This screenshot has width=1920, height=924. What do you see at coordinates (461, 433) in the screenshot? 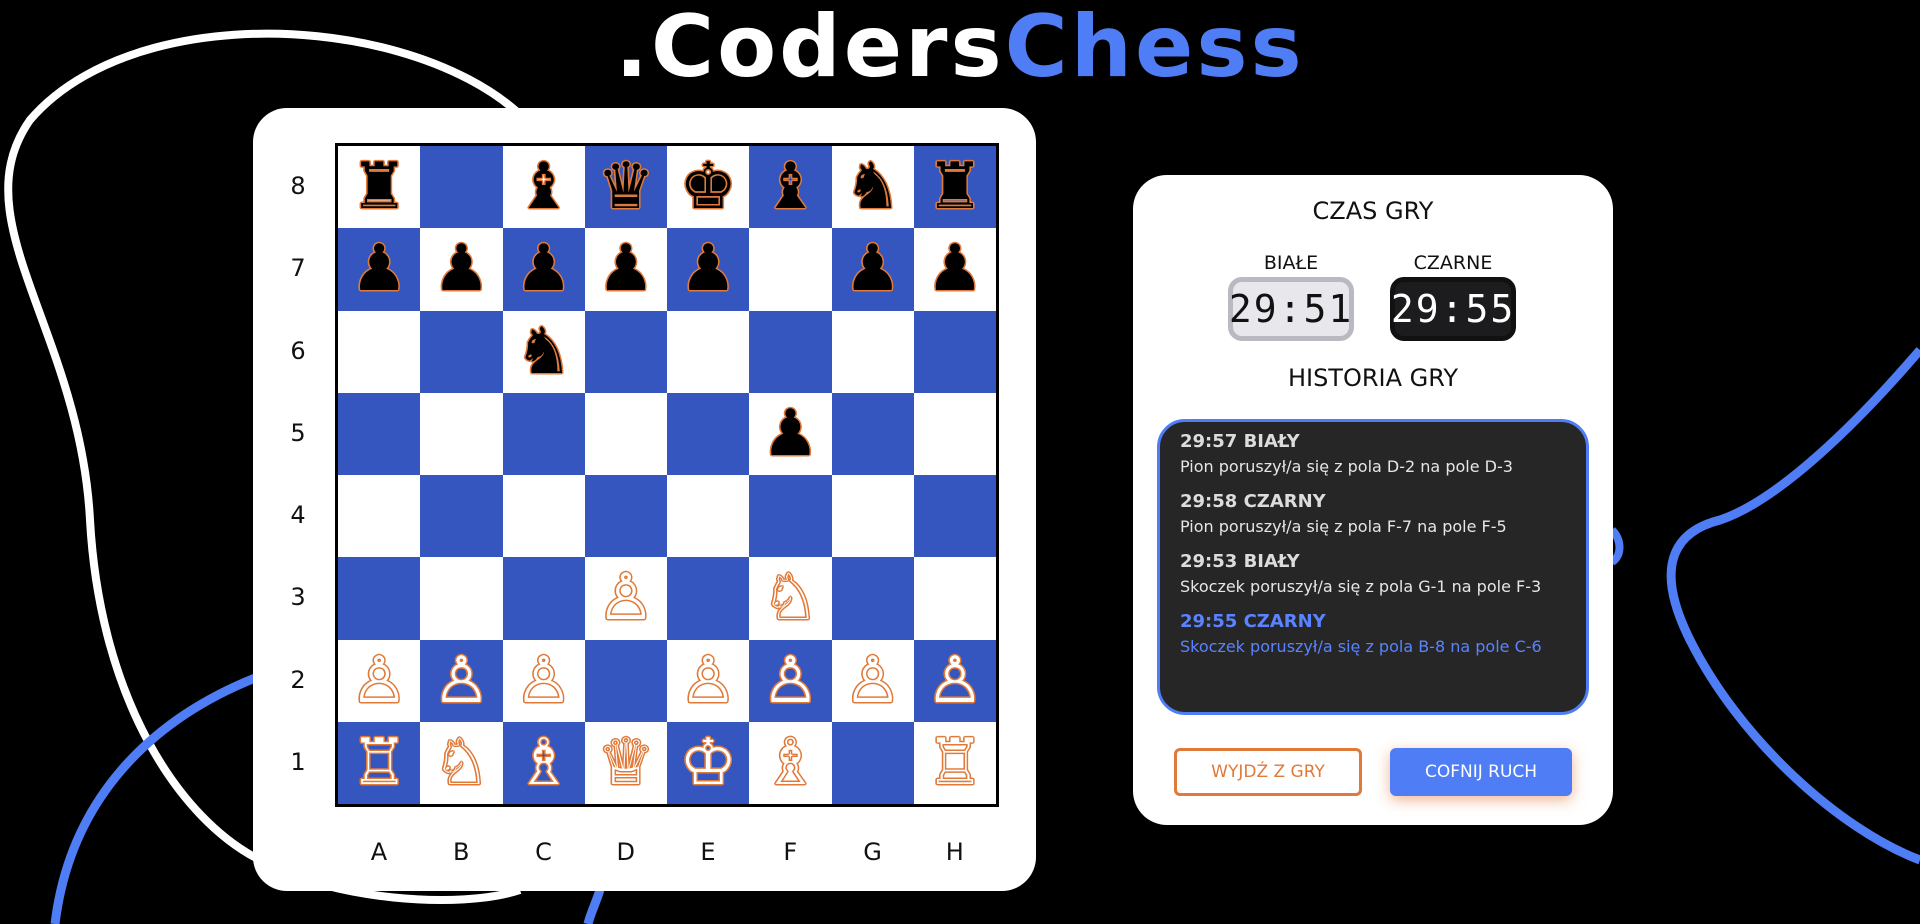
I see `square-b5` at bounding box center [461, 433].